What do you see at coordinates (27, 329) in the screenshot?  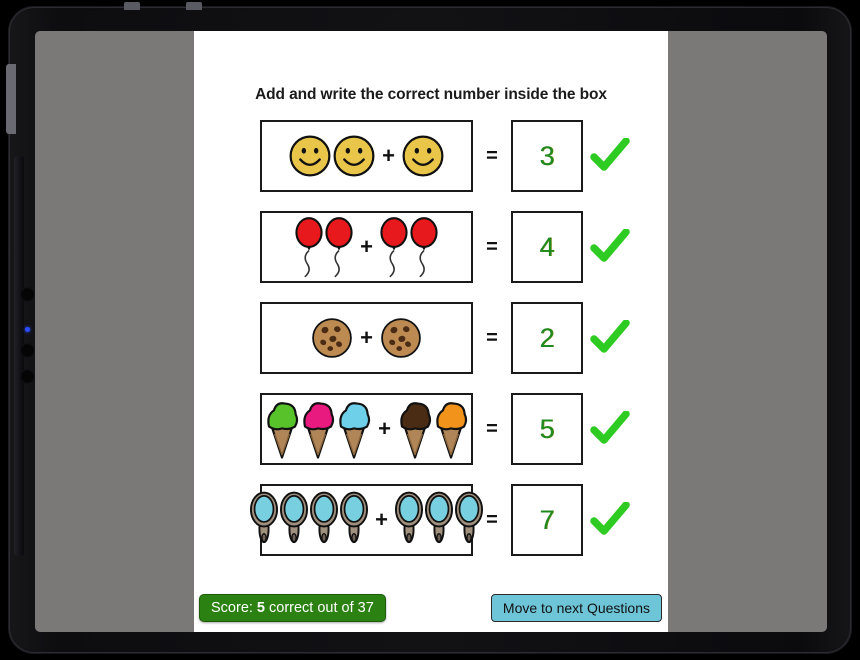 I see `status-led-indicator` at bounding box center [27, 329].